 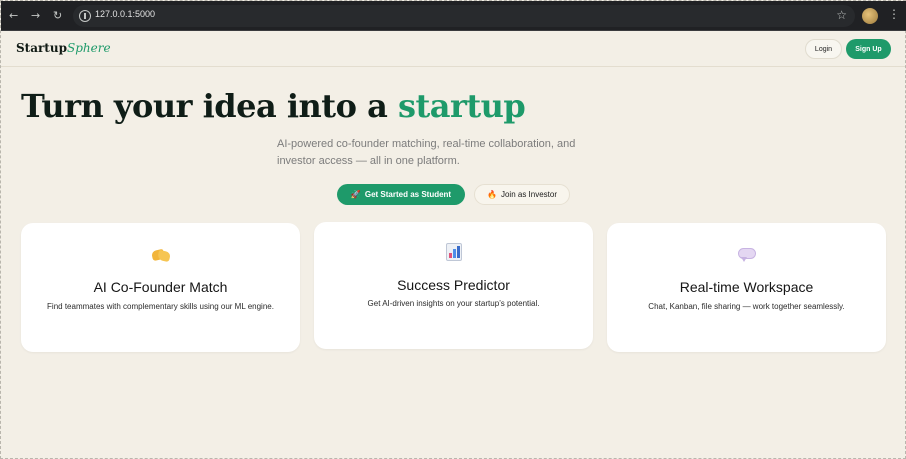 I want to click on signup-button: Sign Up, so click(x=868, y=49).